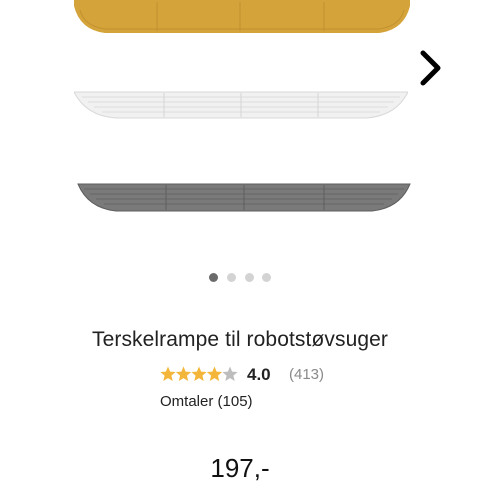 This screenshot has height=484, width=480. What do you see at coordinates (307, 374) in the screenshot?
I see `rating-count: (413)` at bounding box center [307, 374].